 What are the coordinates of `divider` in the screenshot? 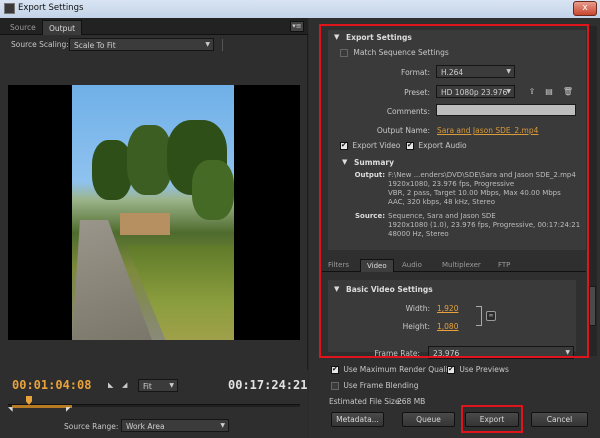 It's located at (222, 45).